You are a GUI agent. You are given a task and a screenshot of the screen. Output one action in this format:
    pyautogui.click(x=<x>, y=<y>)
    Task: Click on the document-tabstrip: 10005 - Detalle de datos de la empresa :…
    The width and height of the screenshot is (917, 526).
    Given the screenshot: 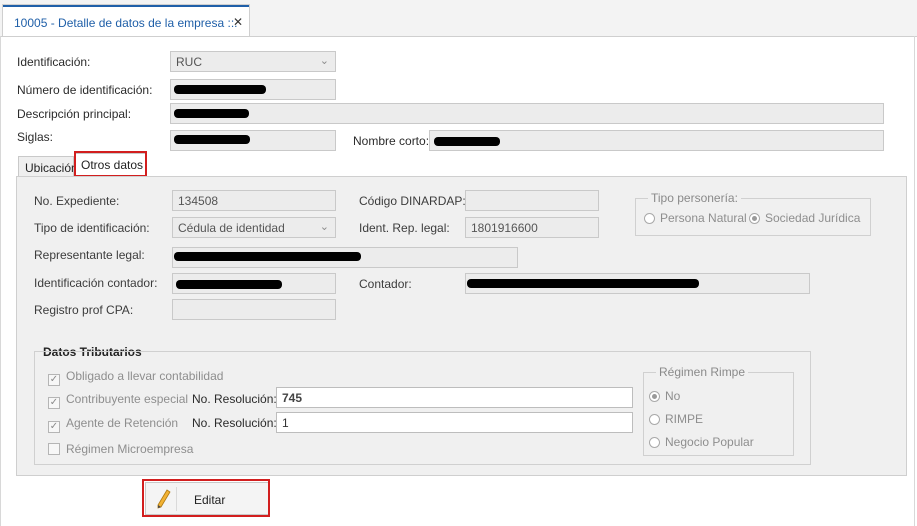 What is the action you would take?
    pyautogui.click(x=458, y=18)
    